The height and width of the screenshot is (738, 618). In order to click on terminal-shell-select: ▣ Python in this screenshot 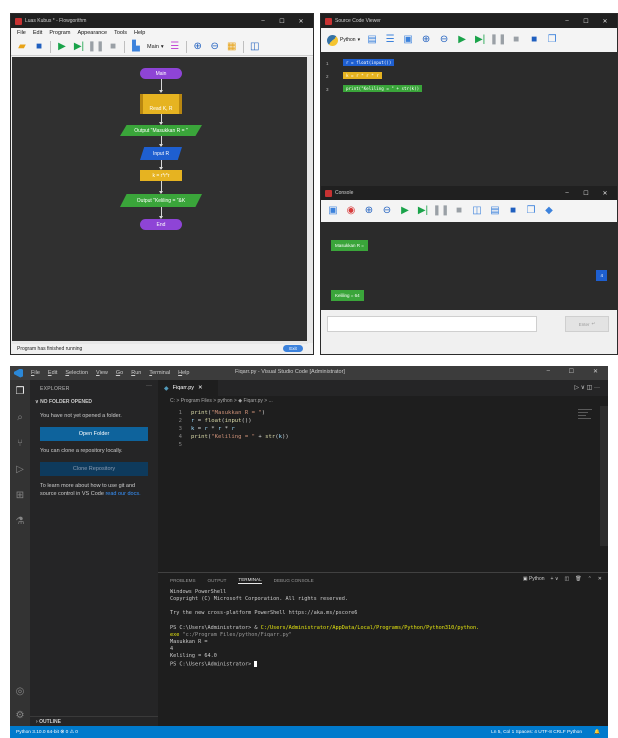, I will do `click(534, 579)`.